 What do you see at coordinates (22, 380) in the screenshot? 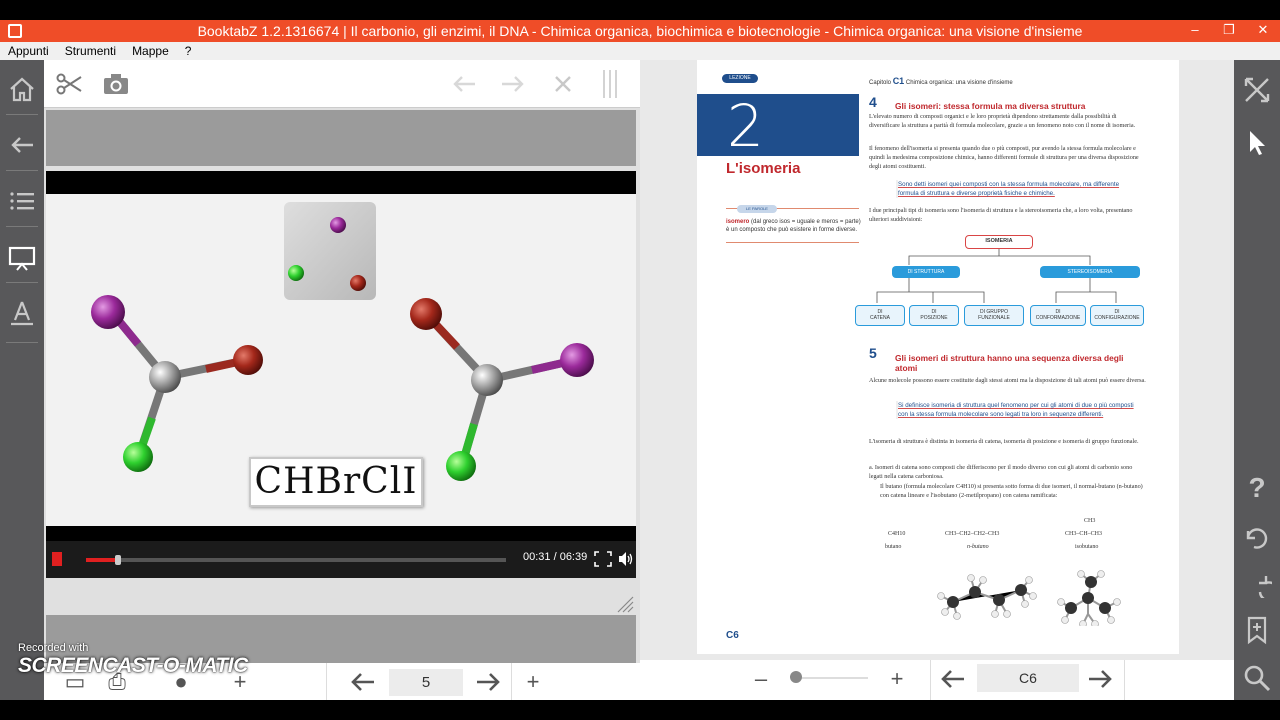
I see `left-sidebar` at bounding box center [22, 380].